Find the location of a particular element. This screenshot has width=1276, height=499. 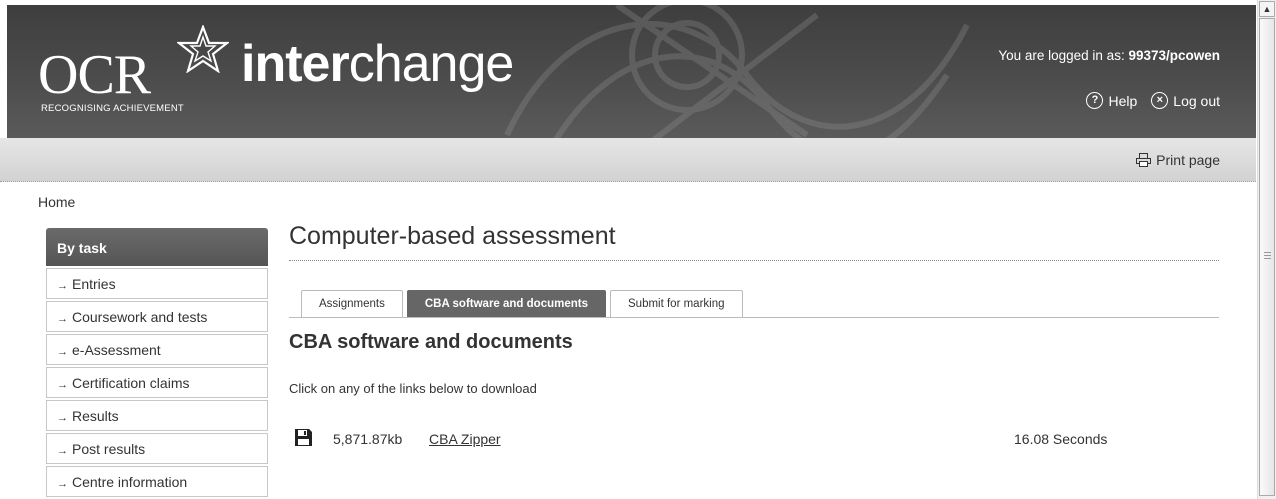

toolbar: Print page is located at coordinates (628, 160).